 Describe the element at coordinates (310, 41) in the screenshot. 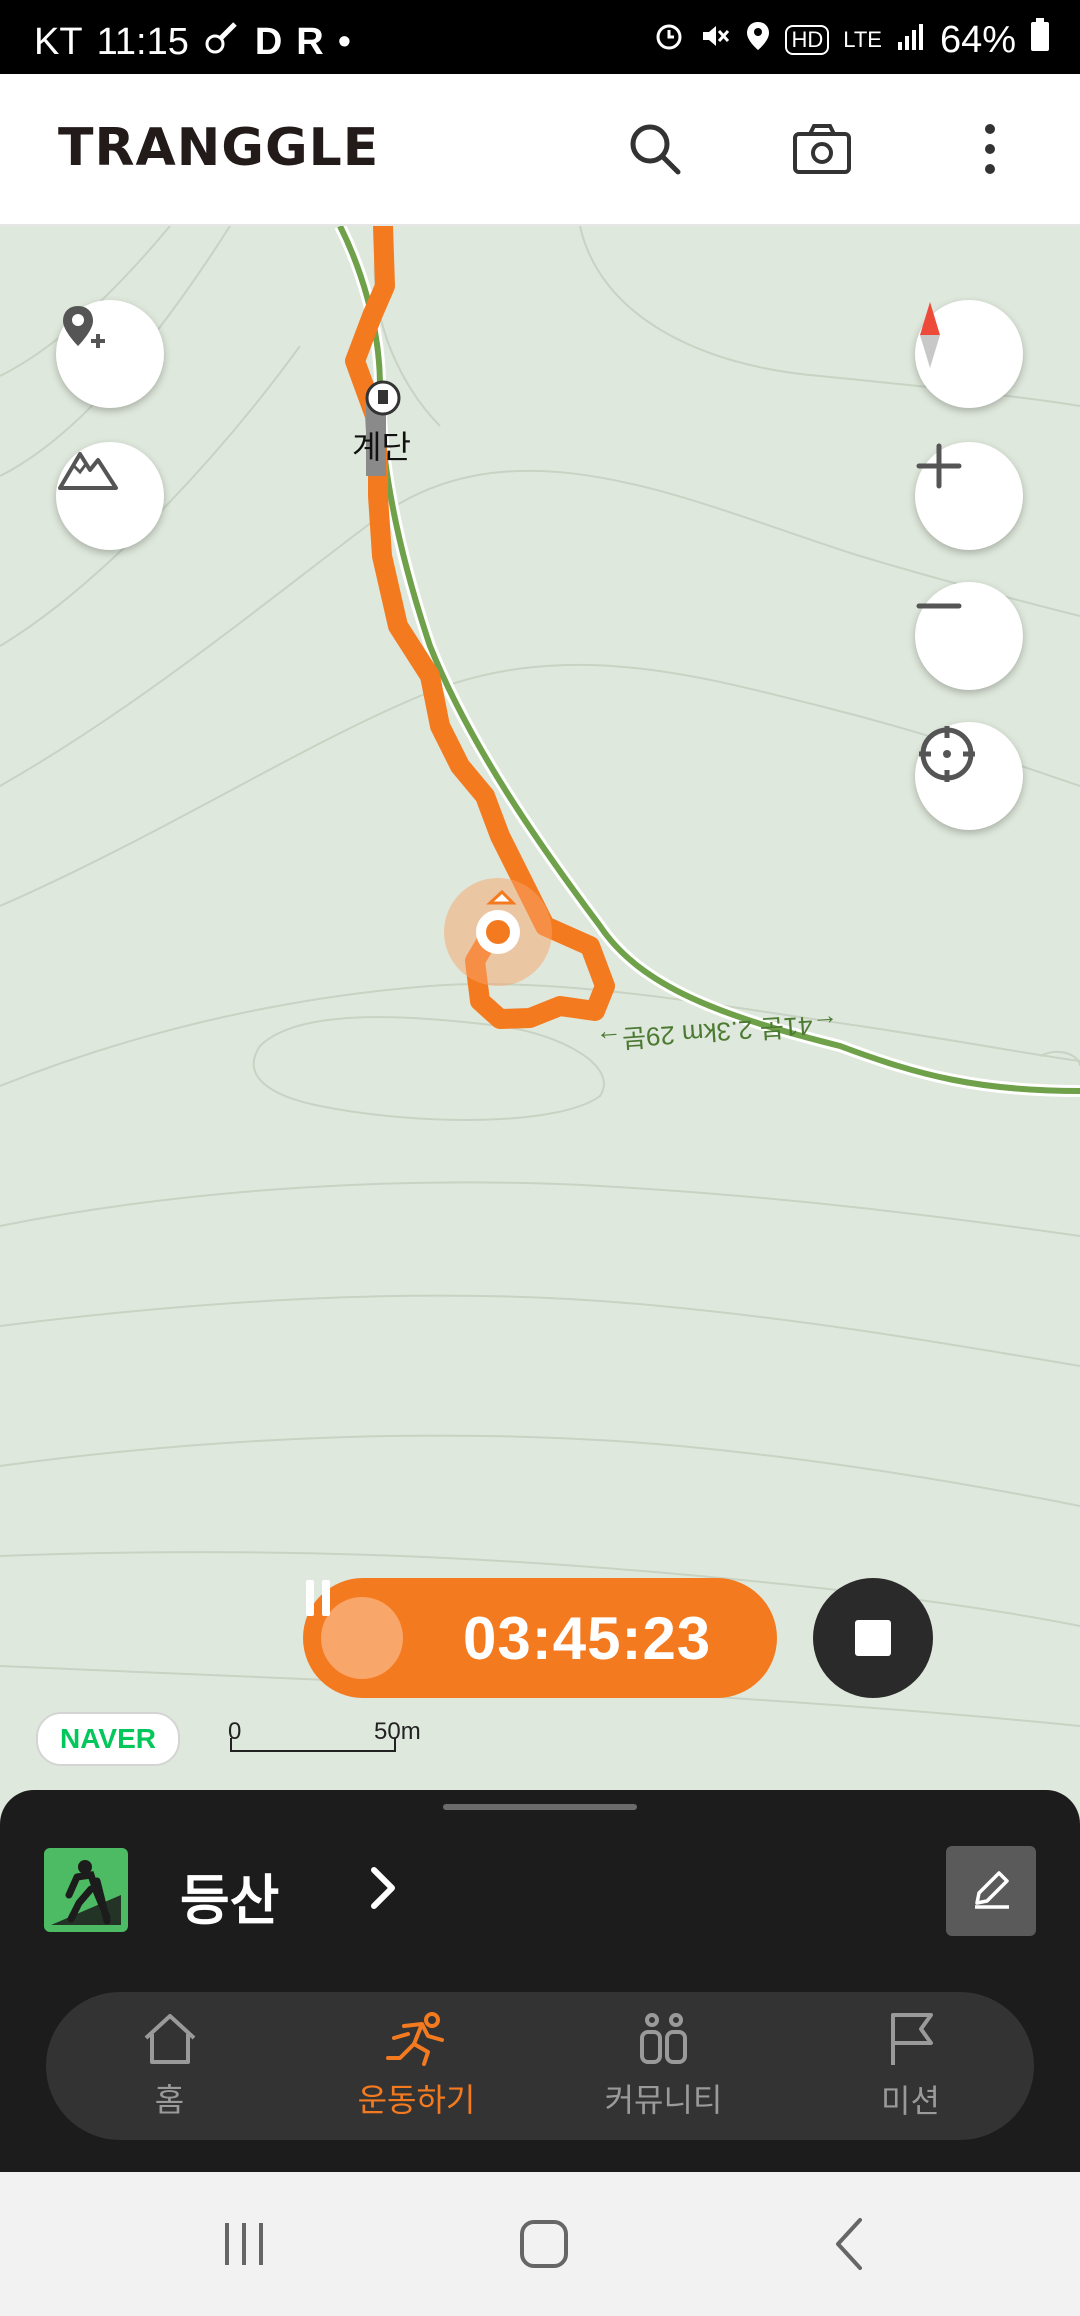

I see `r-indicator: R` at that location.